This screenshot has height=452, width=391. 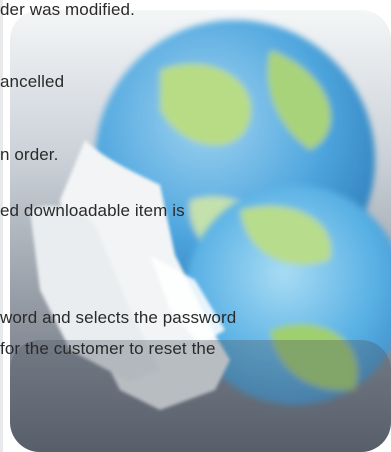 I want to click on help-line: der was modified., so click(x=67, y=9).